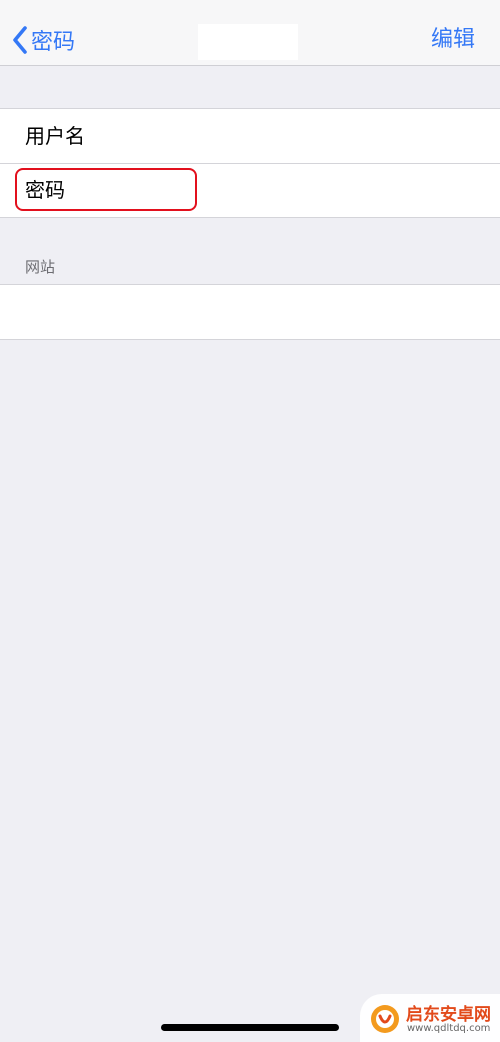  I want to click on password-row: 密码, so click(250, 190).